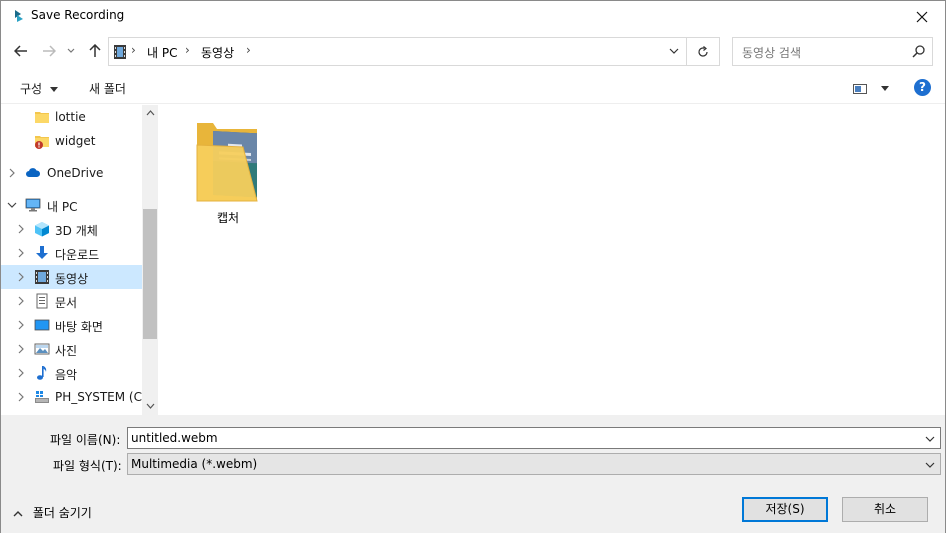  What do you see at coordinates (150, 114) in the screenshot?
I see `scroll-up-icon` at bounding box center [150, 114].